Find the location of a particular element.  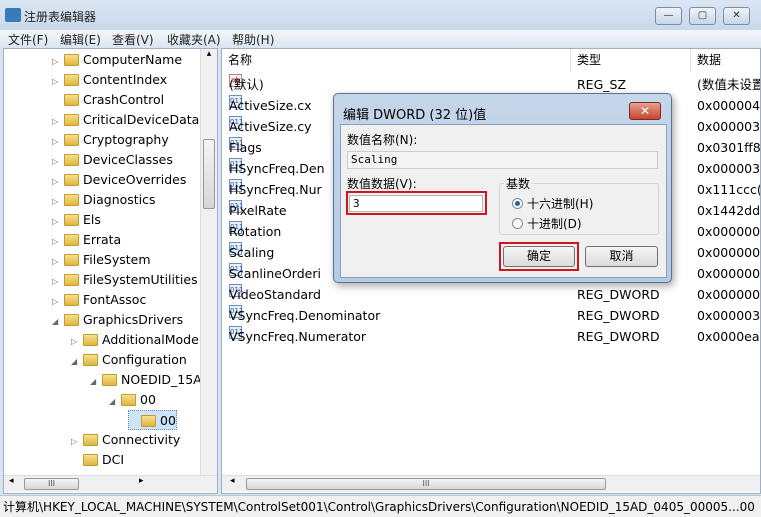

value-row: 011 VSyncFreq.Numerator REG_DWORD 0x0000ea is located at coordinates (491, 336).